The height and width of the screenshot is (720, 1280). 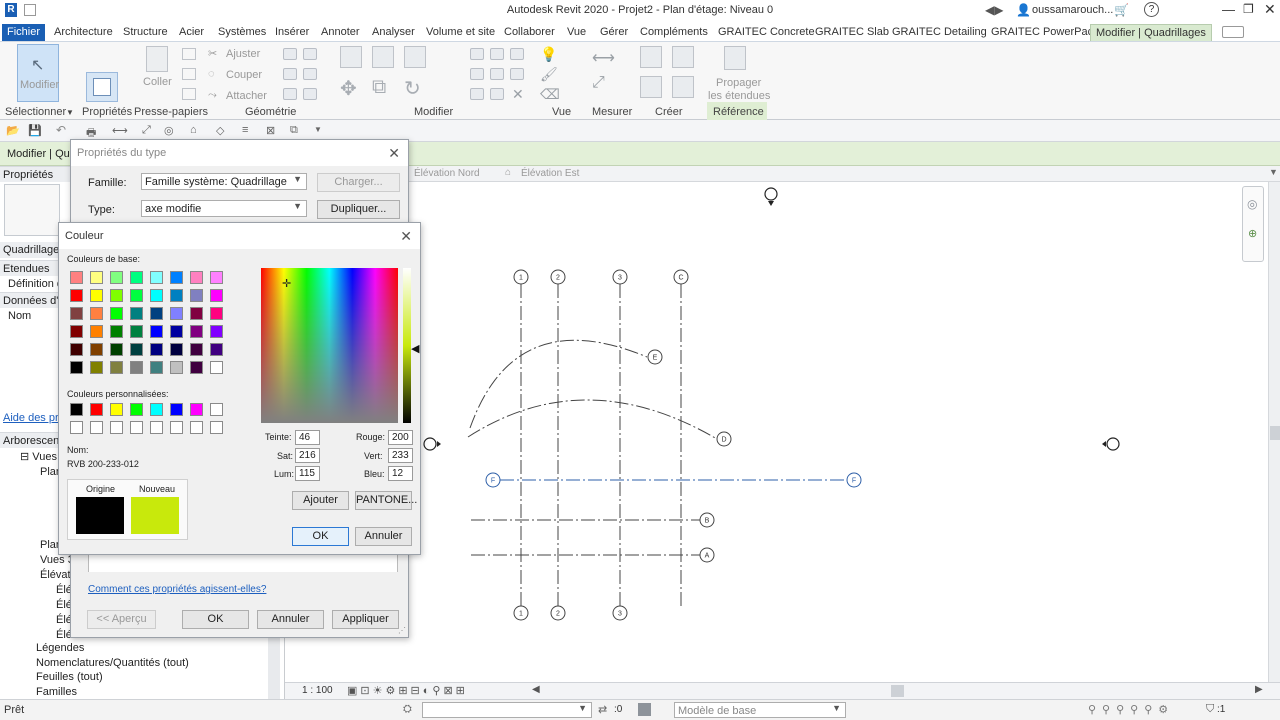 What do you see at coordinates (602, 709) in the screenshot?
I see `editing-requests-icon: ⇄` at bounding box center [602, 709].